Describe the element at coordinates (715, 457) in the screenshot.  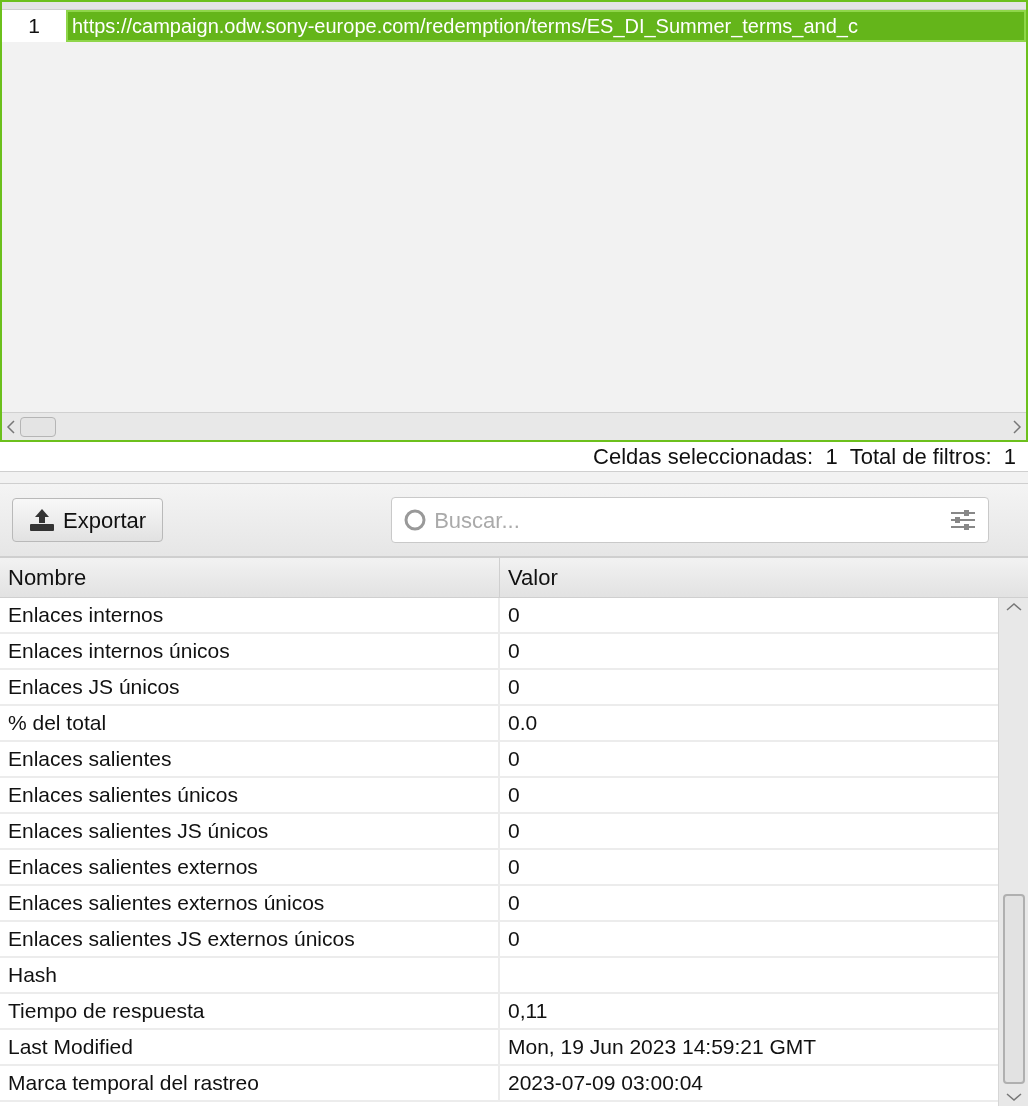
I see `selected-cells-count: Celdas seleccionadas: 1` at that location.